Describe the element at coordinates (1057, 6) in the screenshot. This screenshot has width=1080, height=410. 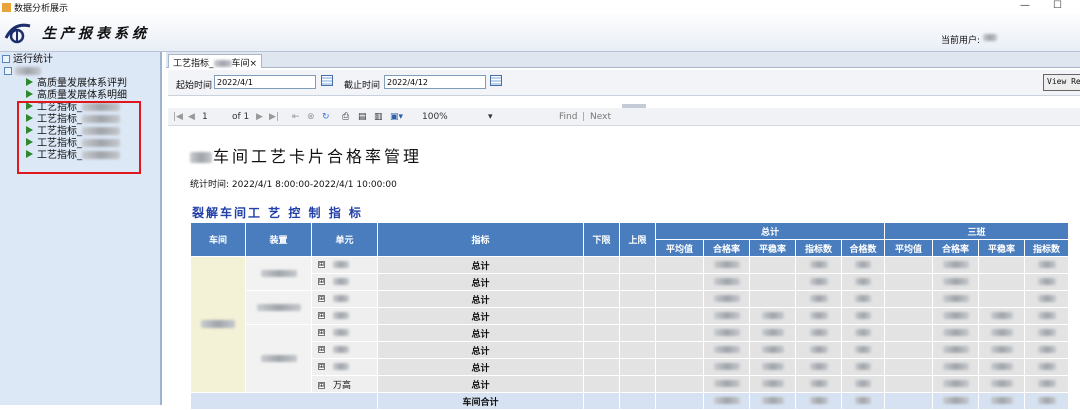
I see `maximize-button: ☐` at that location.